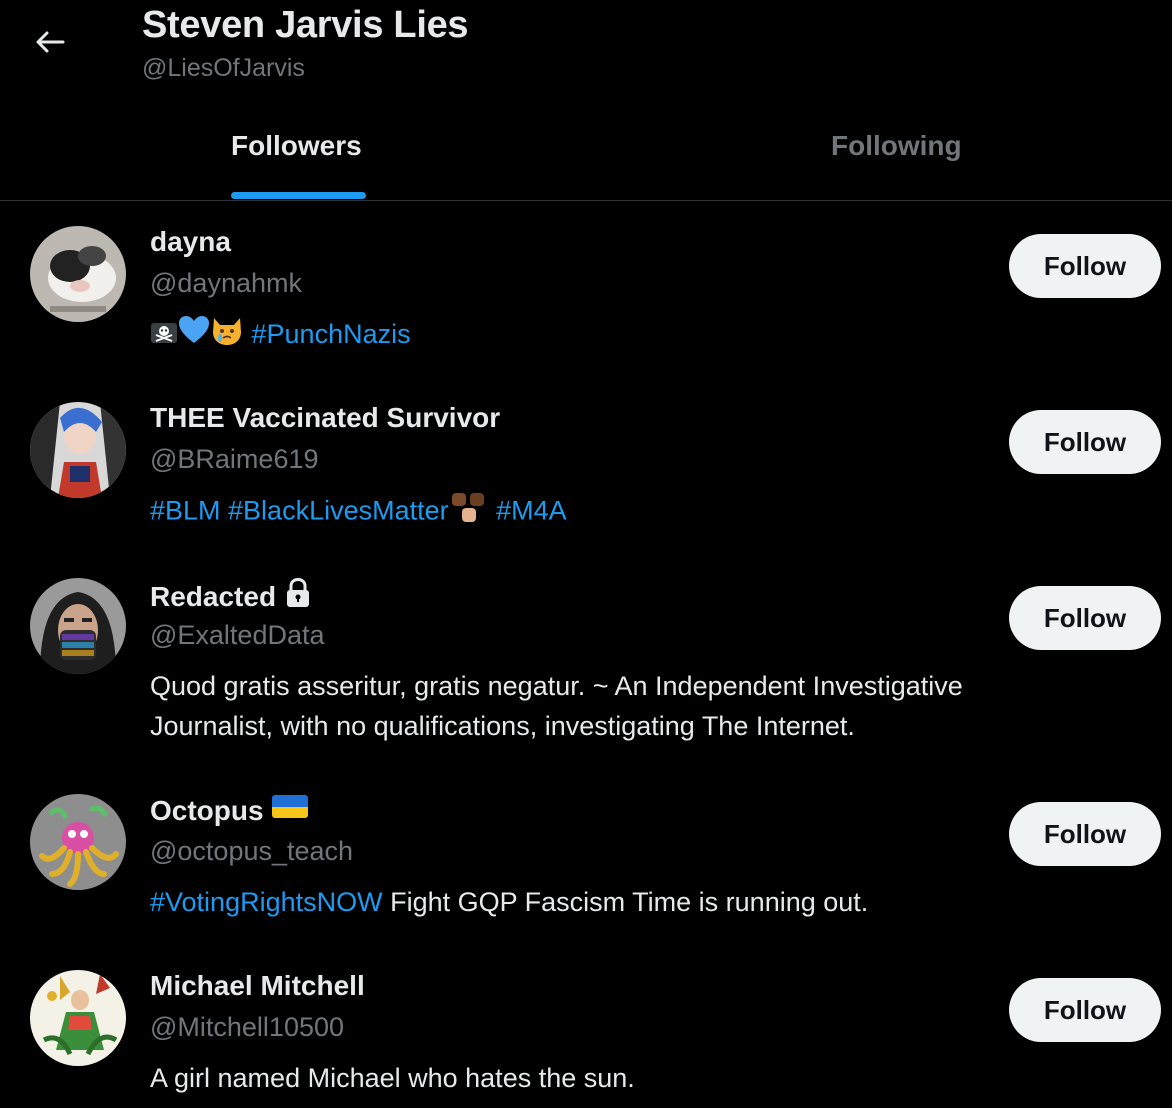 The height and width of the screenshot is (1108, 1172). I want to click on arrow-left-icon, so click(50, 42).